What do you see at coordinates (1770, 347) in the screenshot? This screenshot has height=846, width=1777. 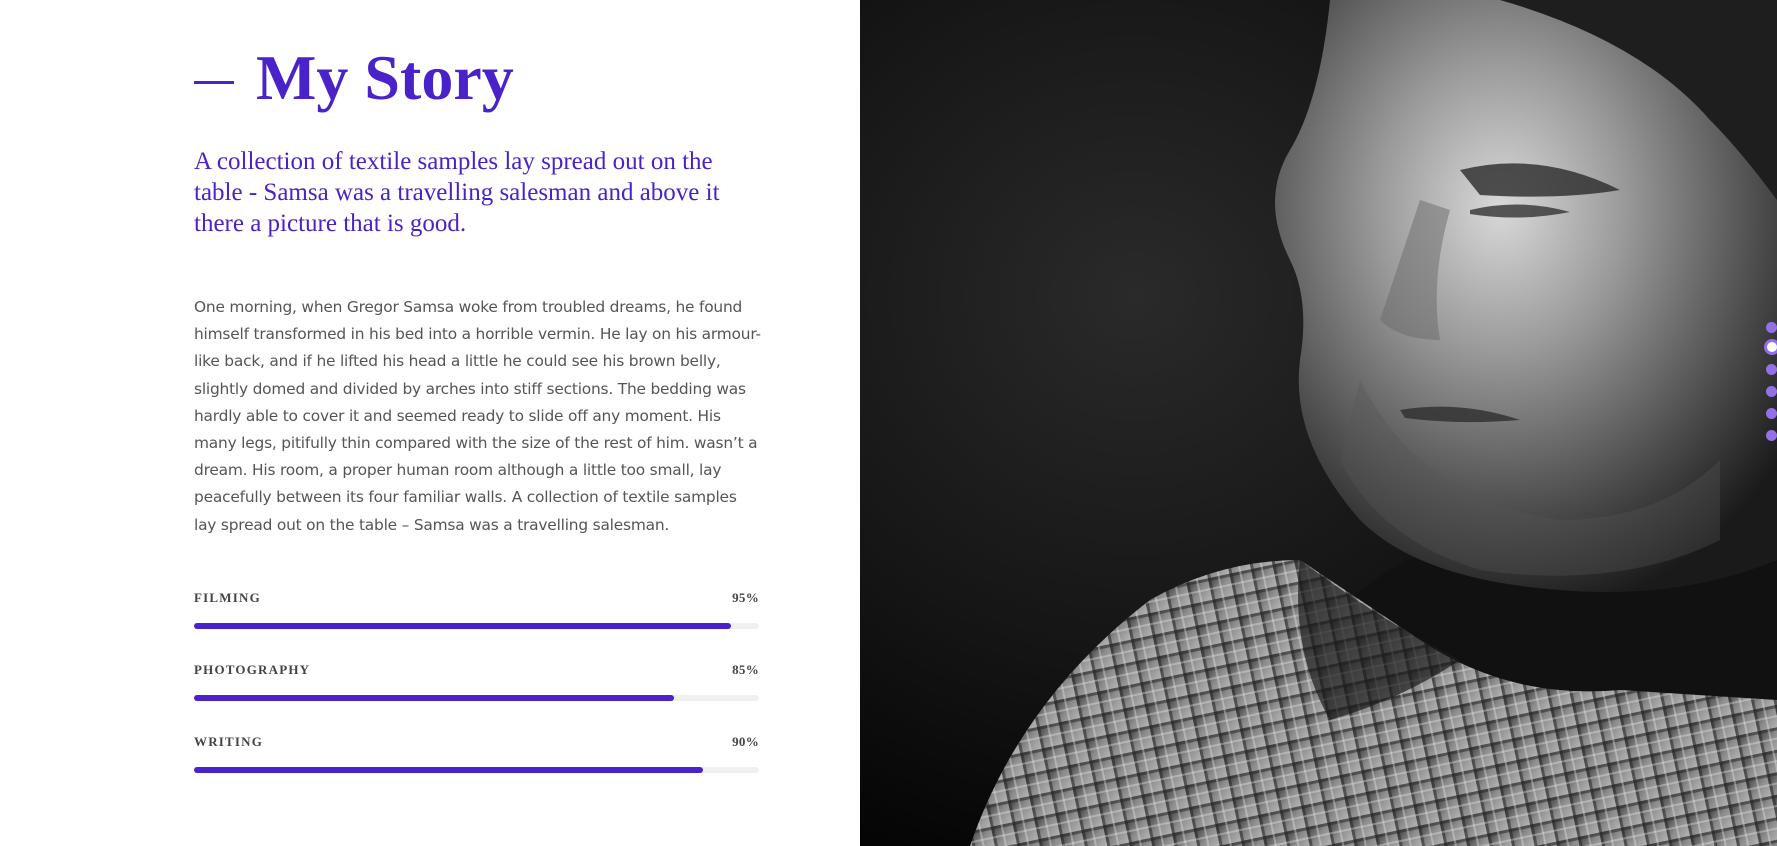 I see `section-nav-dot-active` at bounding box center [1770, 347].